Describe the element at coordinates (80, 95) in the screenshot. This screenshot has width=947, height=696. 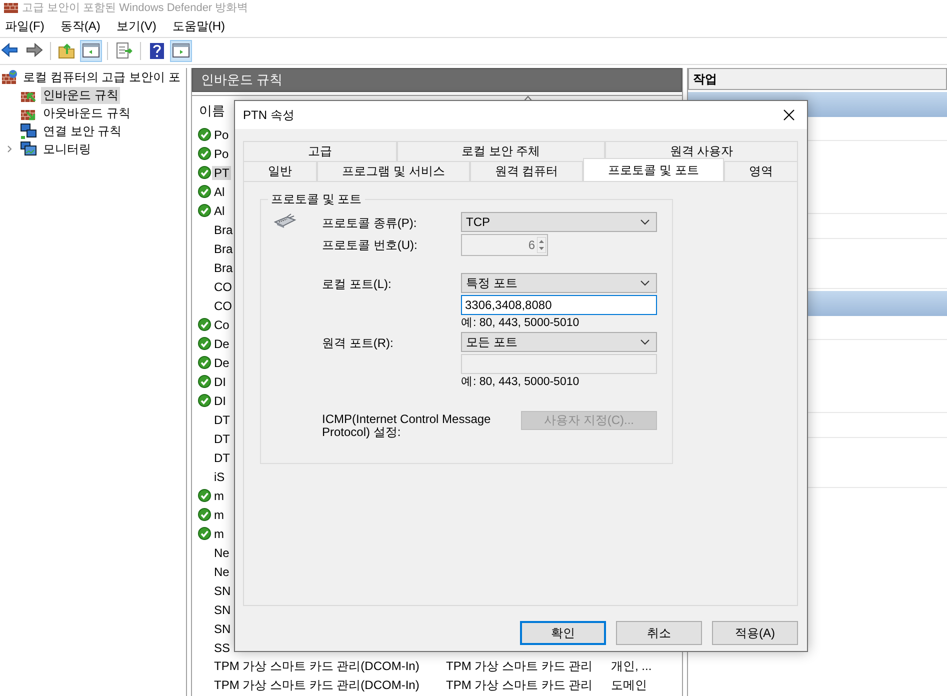
I see `tree-item: 인바운드 규칙` at that location.